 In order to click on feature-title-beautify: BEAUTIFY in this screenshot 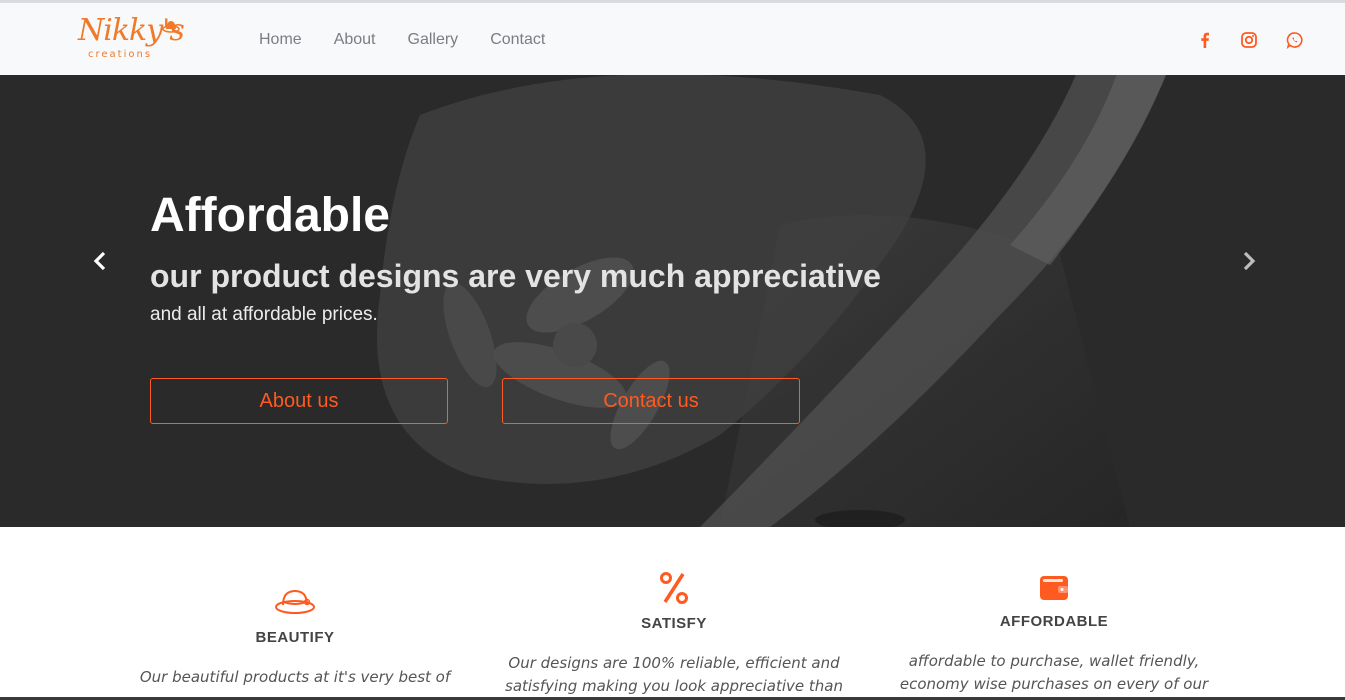, I will do `click(295, 637)`.